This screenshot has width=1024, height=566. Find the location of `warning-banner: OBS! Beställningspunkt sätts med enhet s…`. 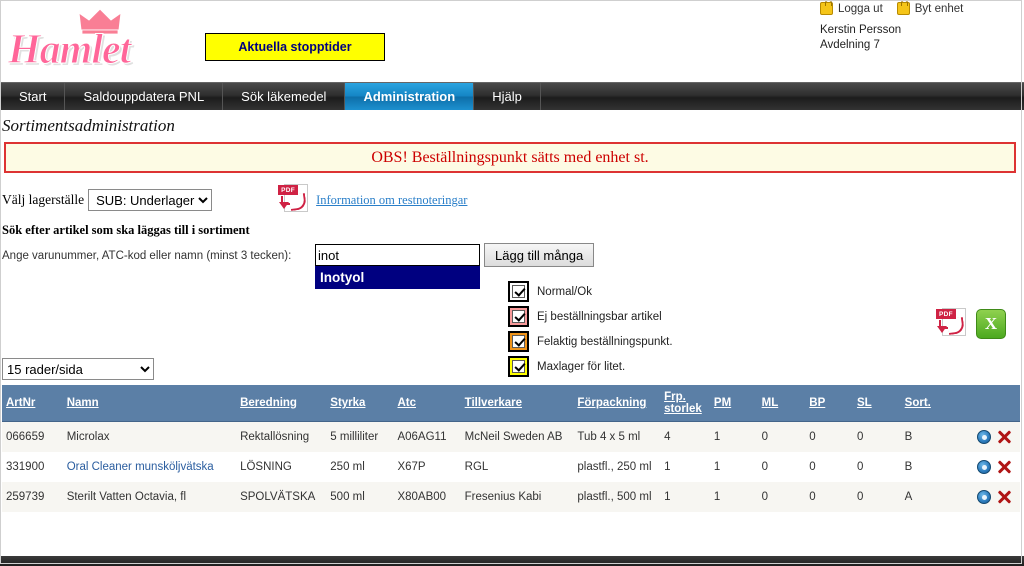

warning-banner: OBS! Beställningspunkt sätts med enhet s… is located at coordinates (510, 157).